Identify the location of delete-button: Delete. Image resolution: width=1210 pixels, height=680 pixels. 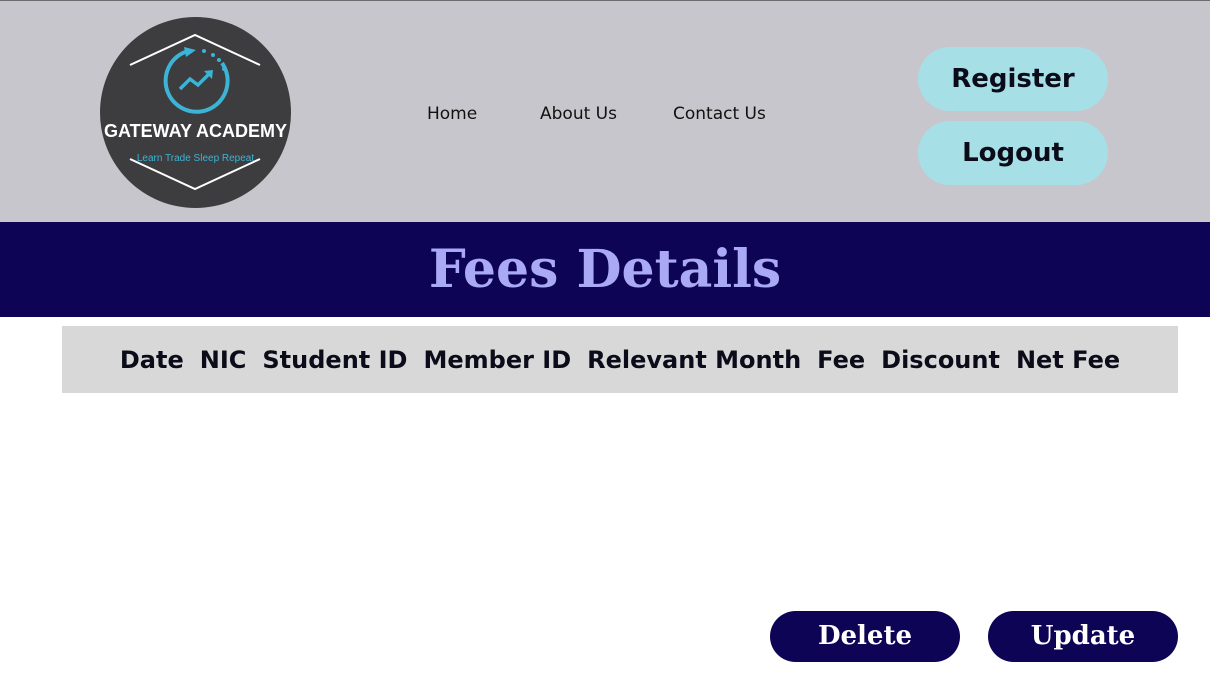
(865, 636).